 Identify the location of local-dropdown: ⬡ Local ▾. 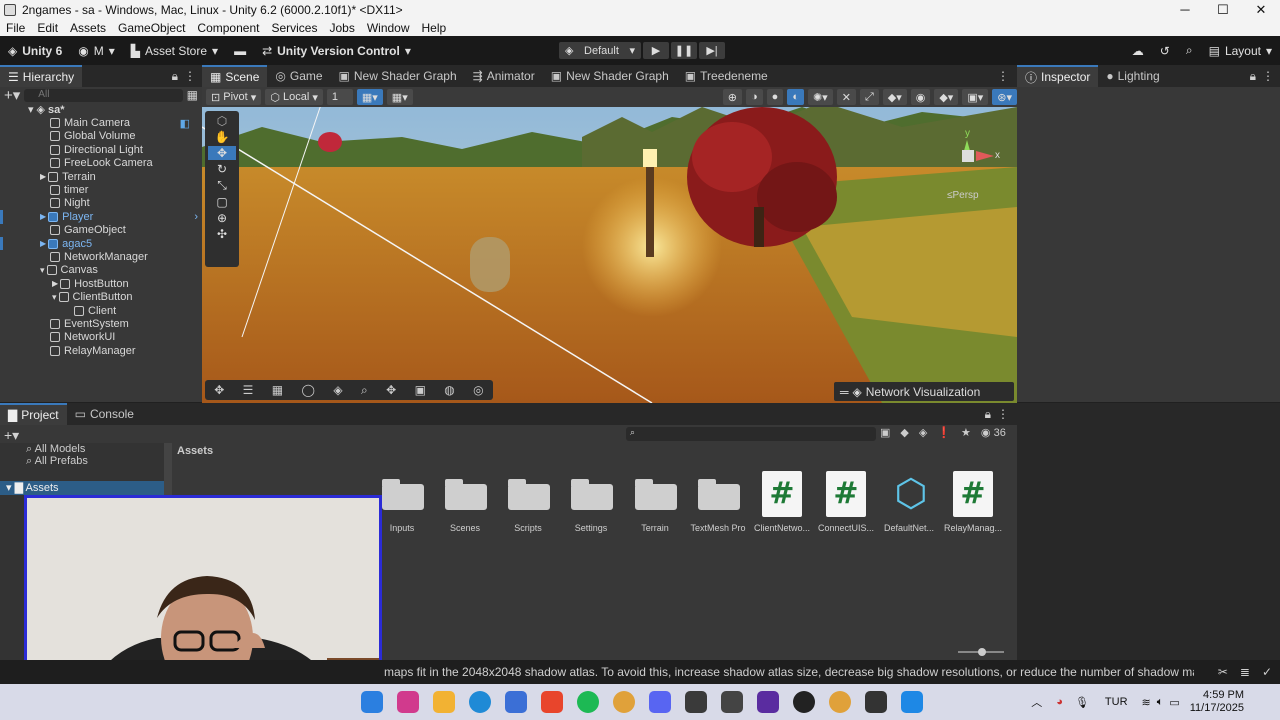
(294, 97).